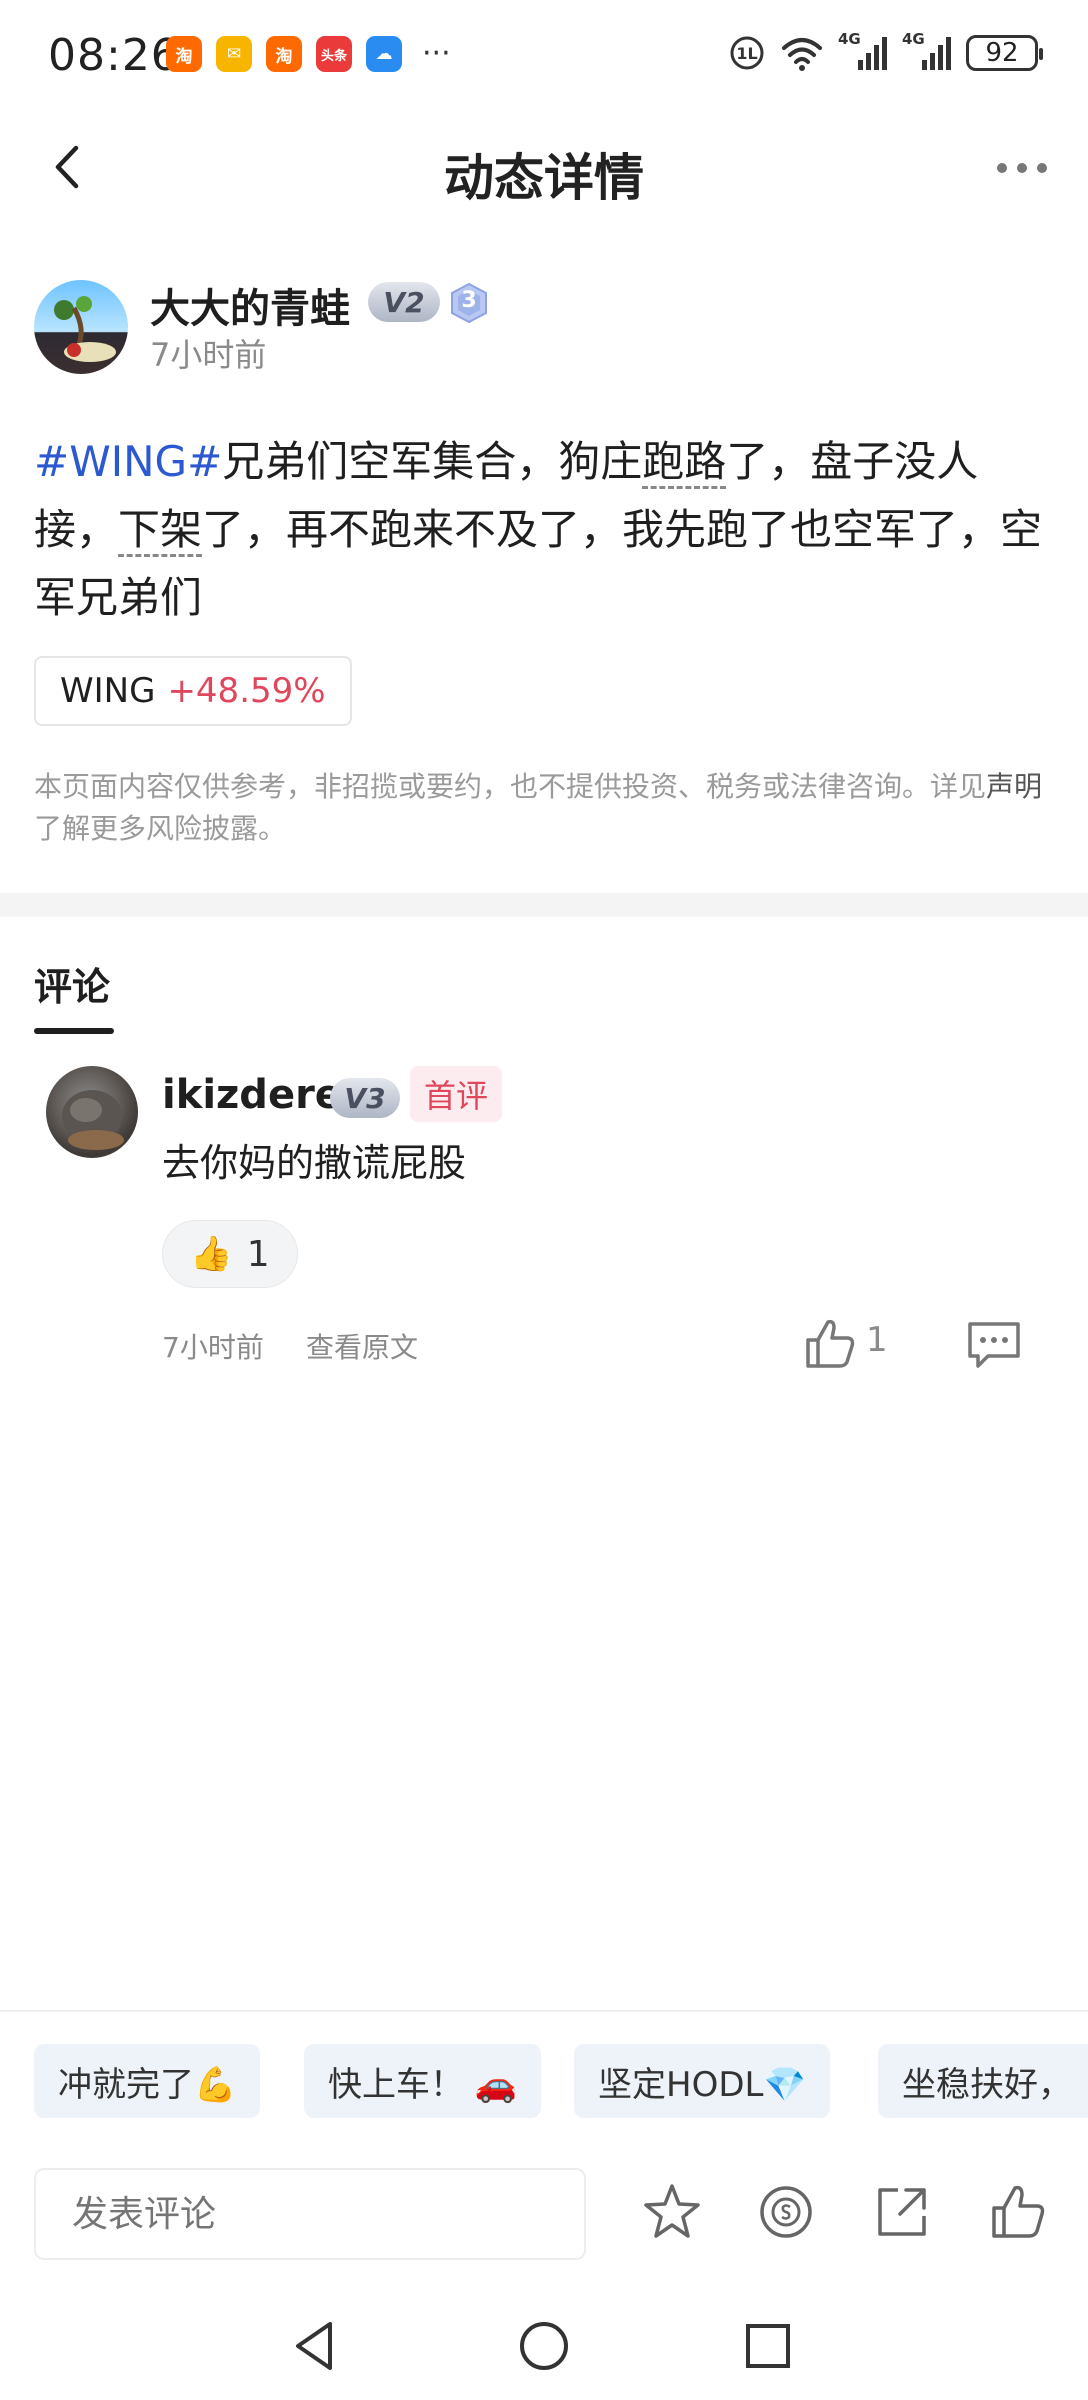 Image resolution: width=1088 pixels, height=2400 pixels. What do you see at coordinates (147, 2081) in the screenshot?
I see `quick-reply-chip: 冲就完了💪` at bounding box center [147, 2081].